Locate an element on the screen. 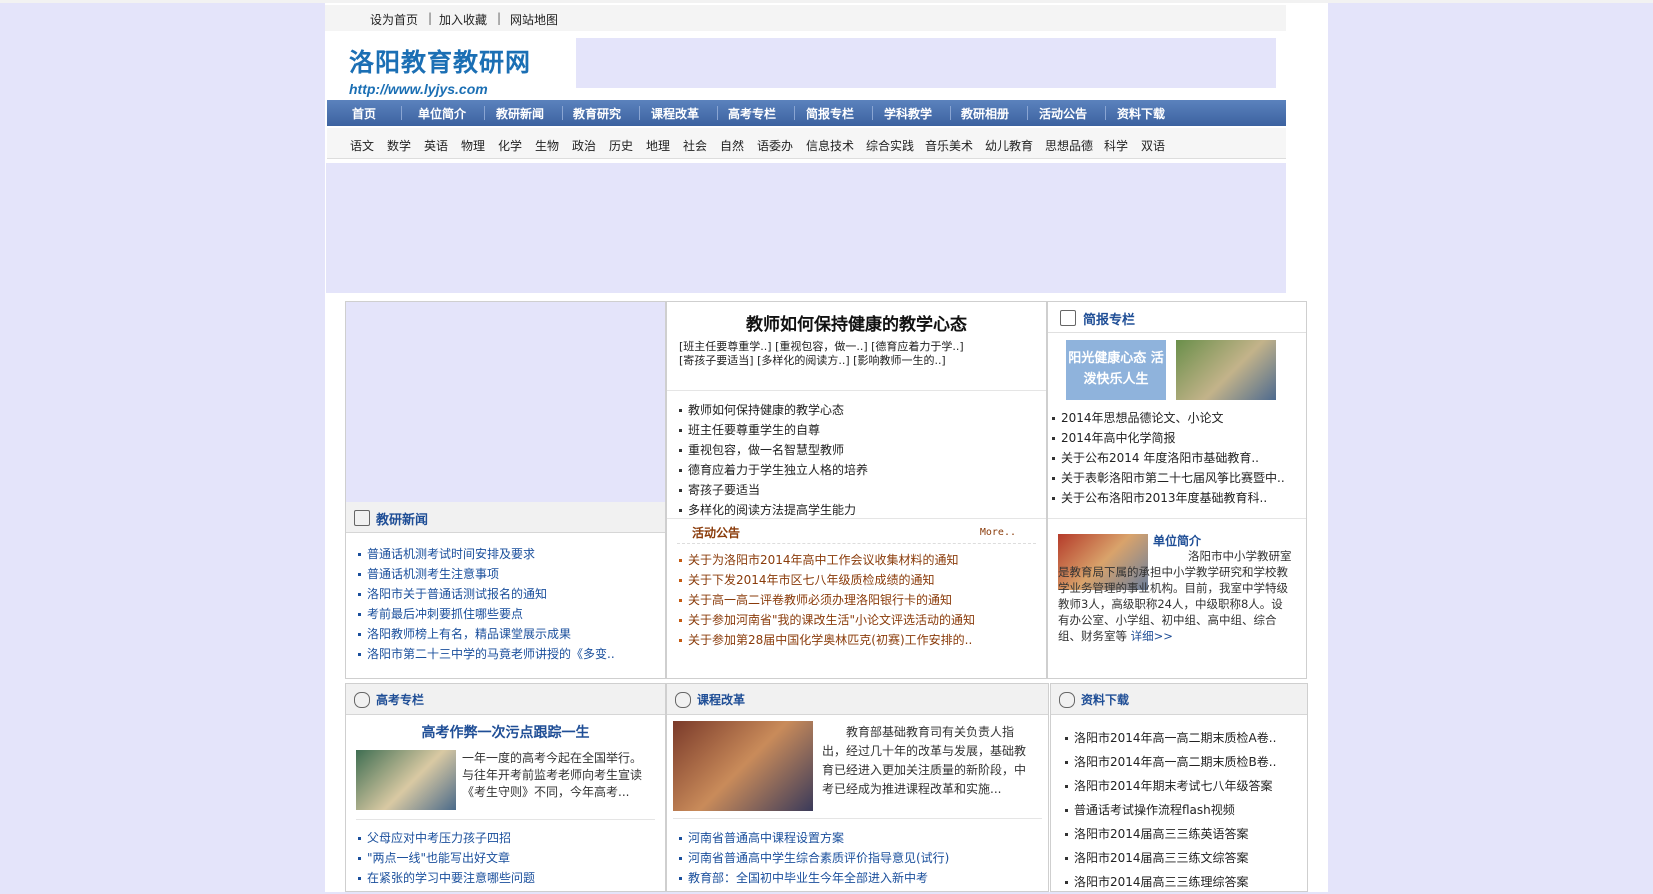 The image size is (1653, 894). subject-link: 英语 is located at coordinates (436, 145).